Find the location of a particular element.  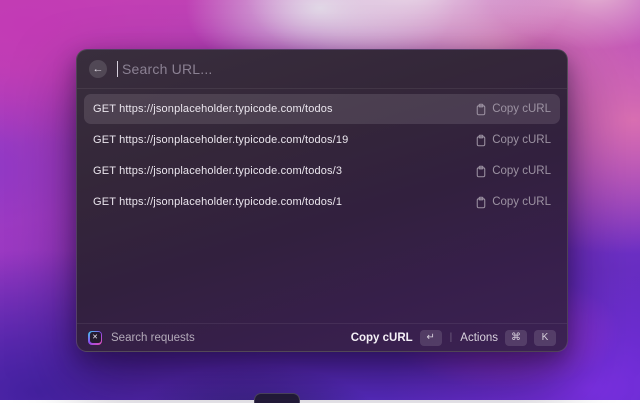

extension-icon: ✕ is located at coordinates (95, 337).